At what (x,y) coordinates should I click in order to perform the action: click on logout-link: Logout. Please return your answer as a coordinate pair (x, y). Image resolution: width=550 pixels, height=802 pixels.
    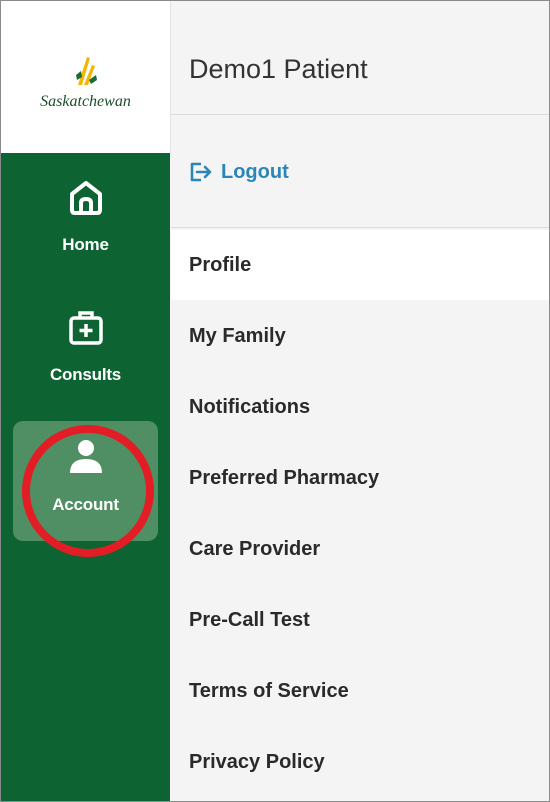
    Looking at the image, I should click on (239, 172).